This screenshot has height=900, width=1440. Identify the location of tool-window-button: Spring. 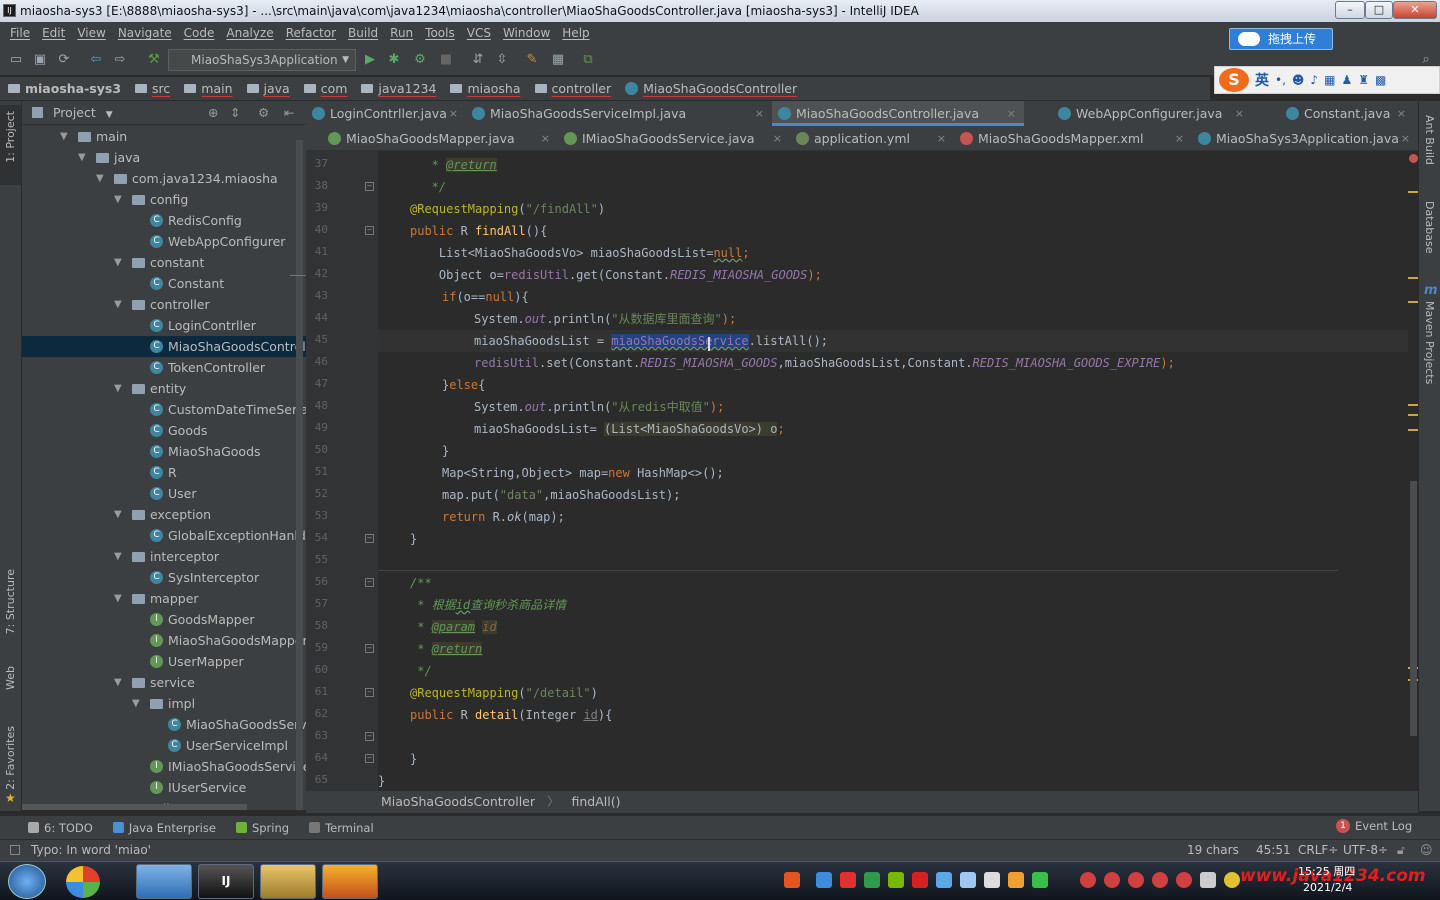
(262, 828).